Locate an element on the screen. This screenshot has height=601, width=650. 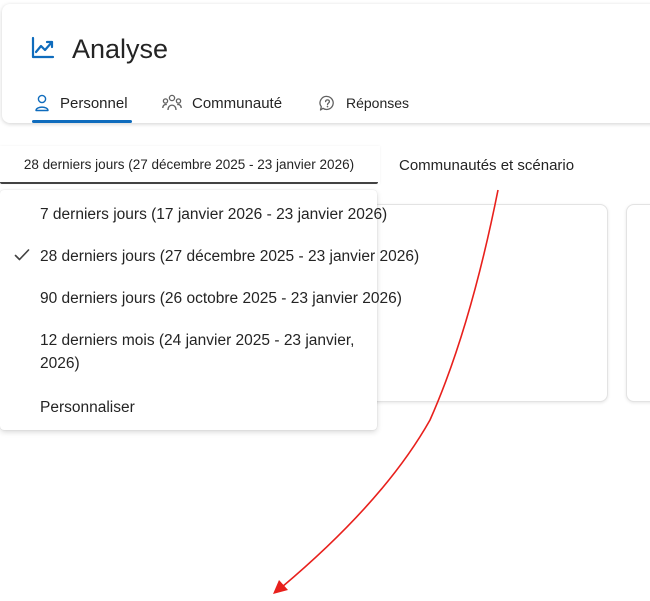
tab-reponses: Réponses is located at coordinates (364, 103).